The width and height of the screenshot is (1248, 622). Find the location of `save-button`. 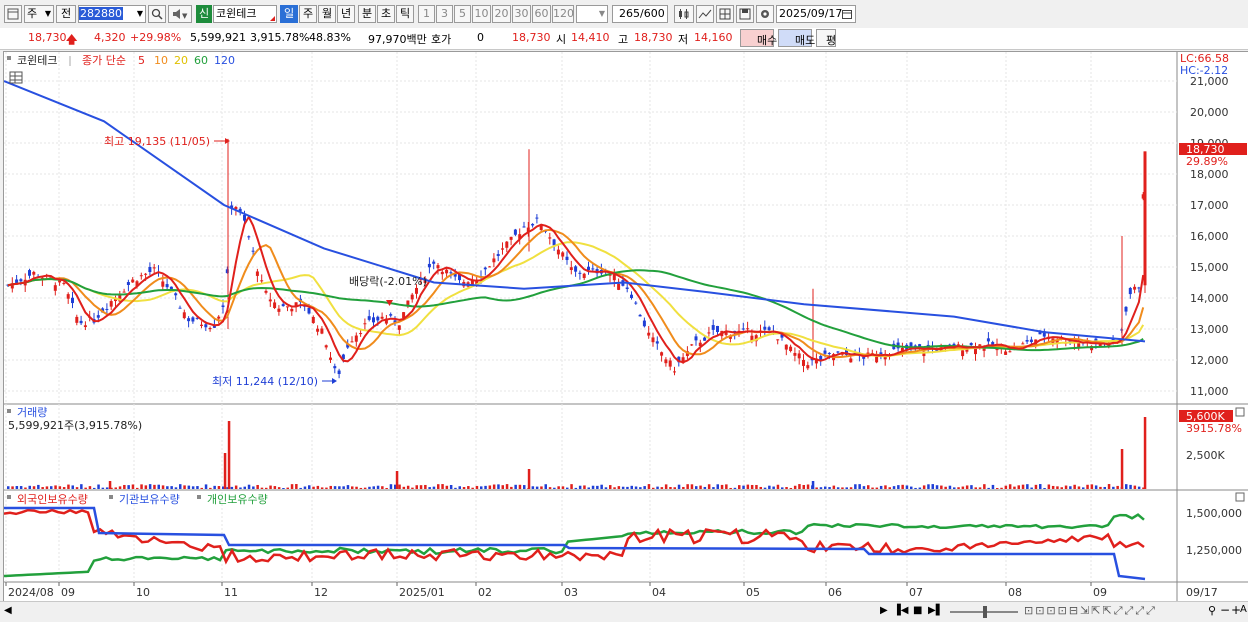

save-button is located at coordinates (745, 14).